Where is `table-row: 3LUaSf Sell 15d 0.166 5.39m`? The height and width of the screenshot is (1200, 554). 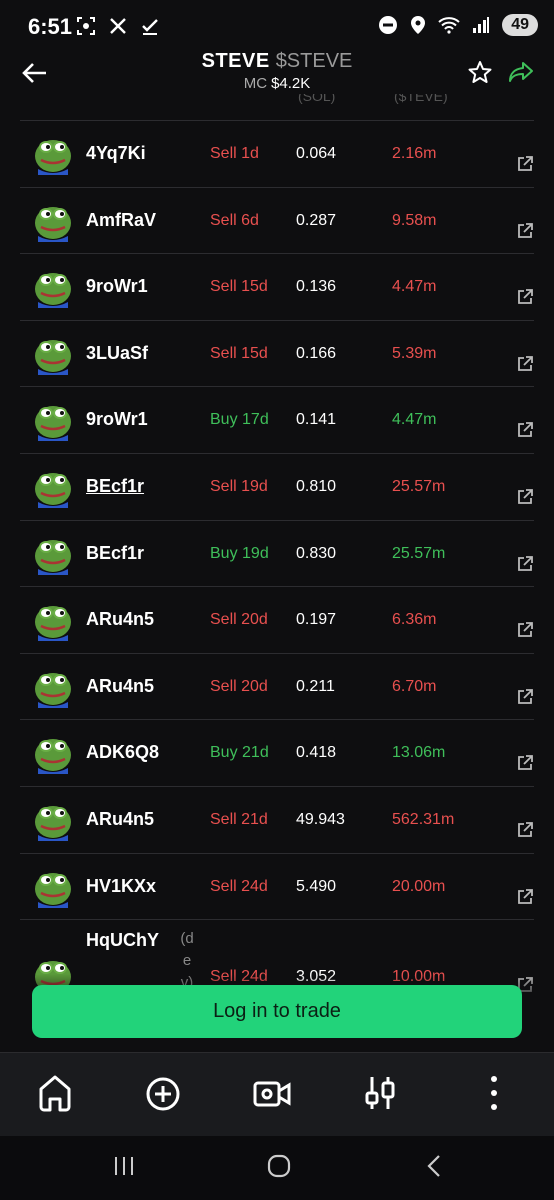 table-row: 3LUaSf Sell 15d 0.166 5.39m is located at coordinates (277, 353).